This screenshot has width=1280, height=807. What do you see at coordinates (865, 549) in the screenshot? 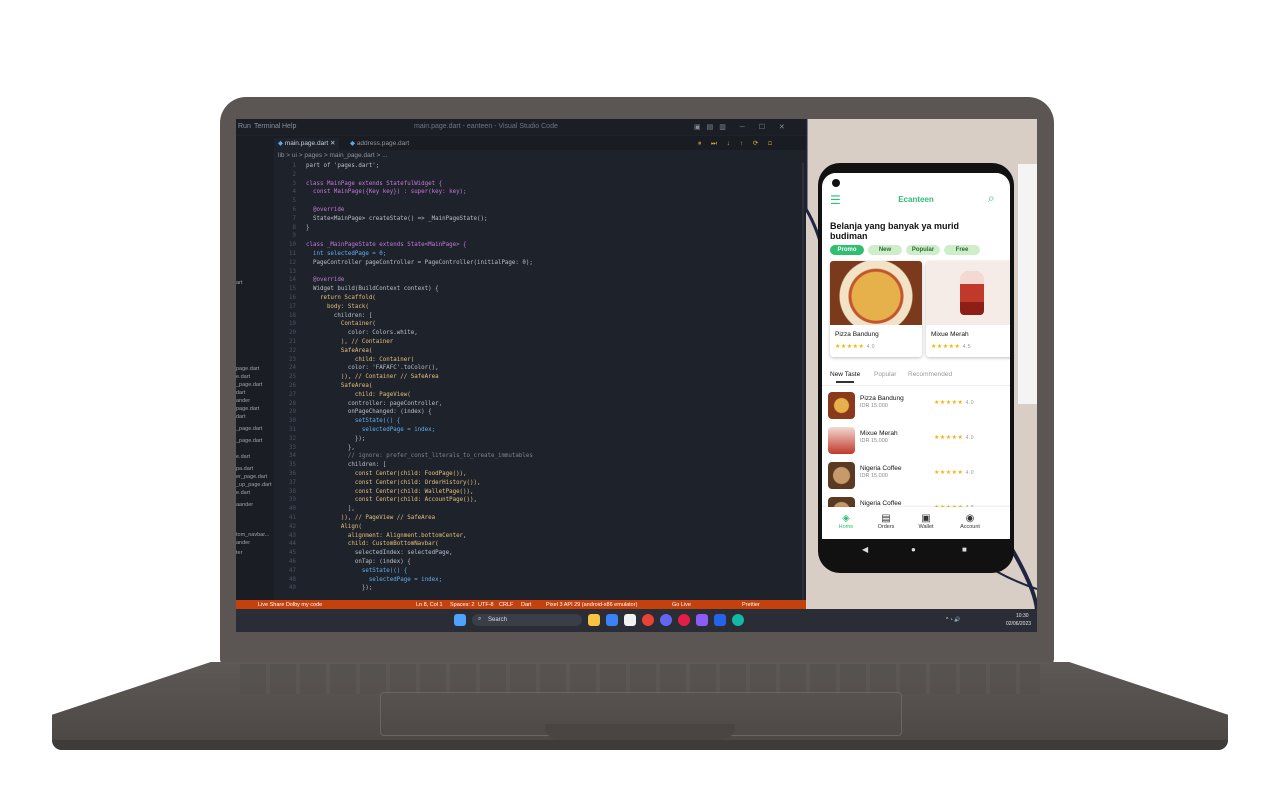
I see `back-button: ◀` at bounding box center [865, 549].